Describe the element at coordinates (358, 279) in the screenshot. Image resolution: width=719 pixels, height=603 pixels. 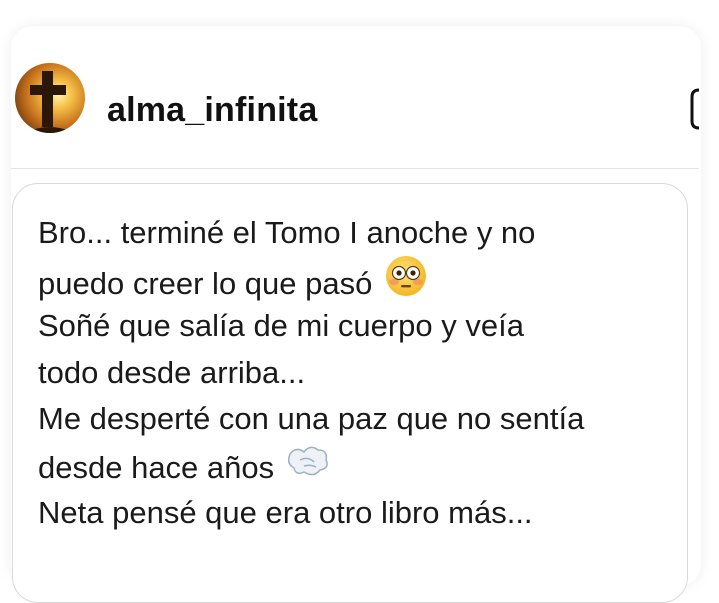
I see `message-line: puedo creer lo que pasó` at that location.